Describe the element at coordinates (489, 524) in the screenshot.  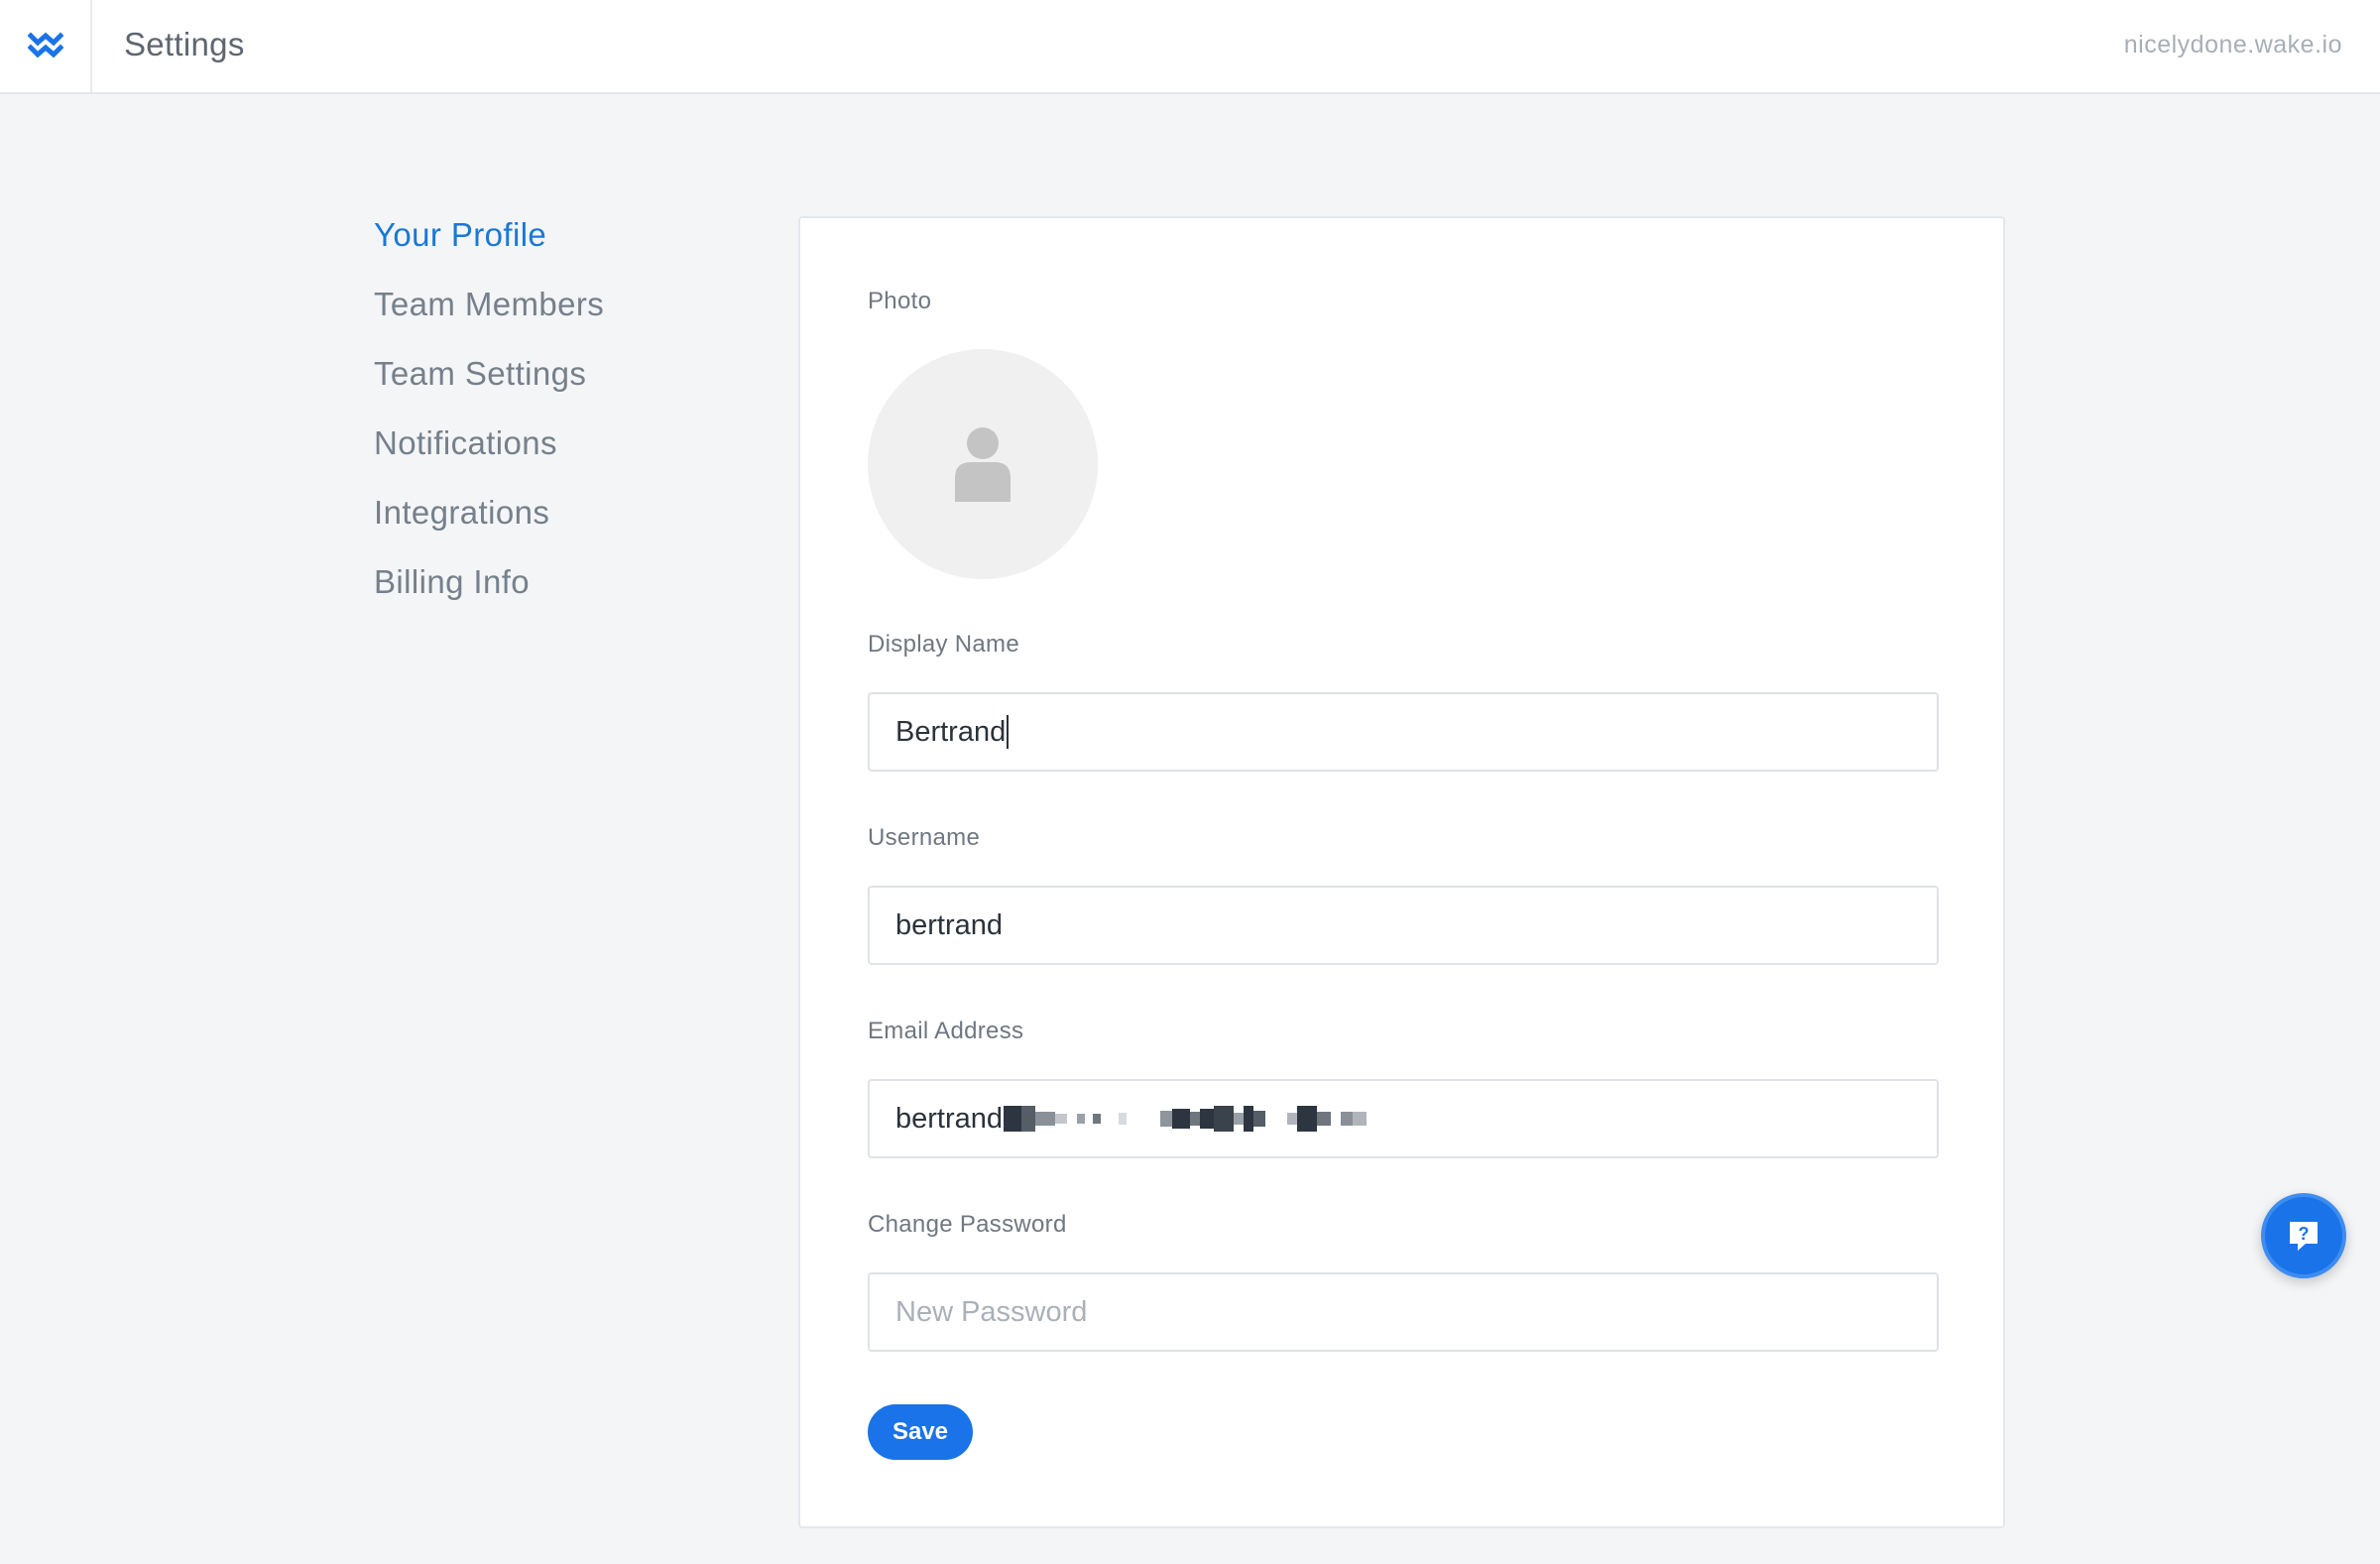
I see `sidebar-item-integrations: Integrations` at that location.